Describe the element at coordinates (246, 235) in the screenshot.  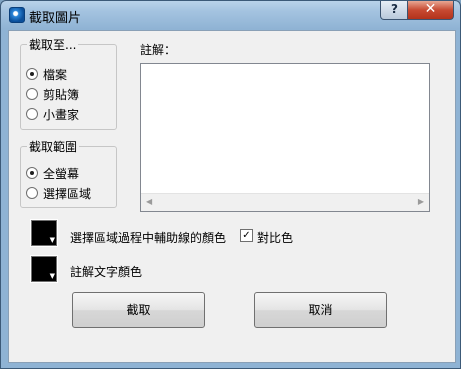
I see `contrast-checkbox: ✓` at that location.